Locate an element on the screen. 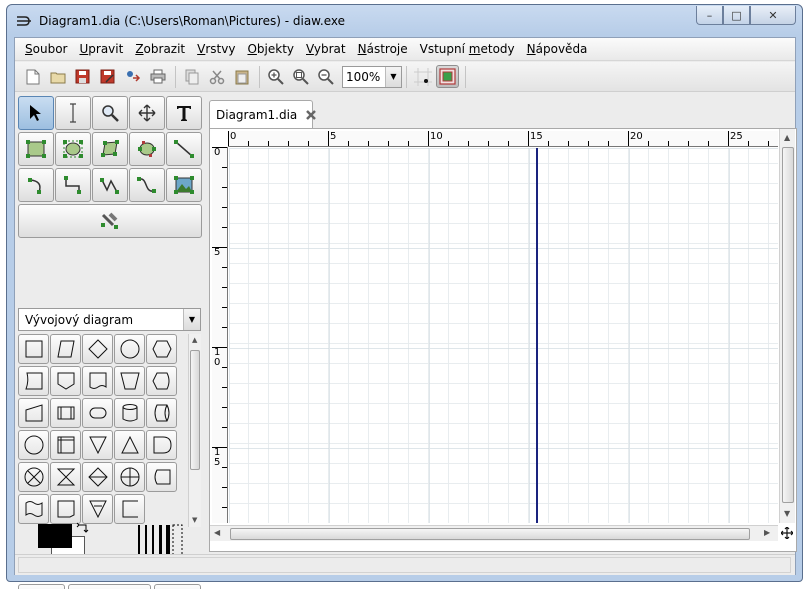 The width and height of the screenshot is (811, 589). zoom-out-icon is located at coordinates (325, 76).